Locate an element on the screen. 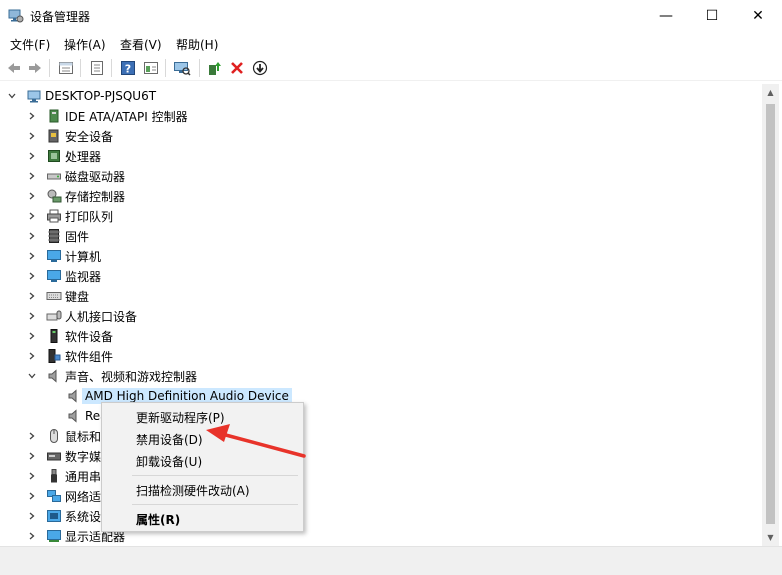 This screenshot has height=575, width=782. tree-item-label: 系统设 is located at coordinates (83, 516).